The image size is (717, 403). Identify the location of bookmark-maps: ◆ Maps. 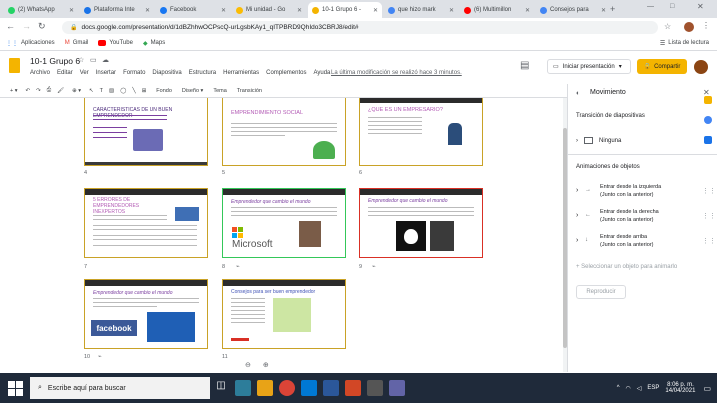
(154, 43).